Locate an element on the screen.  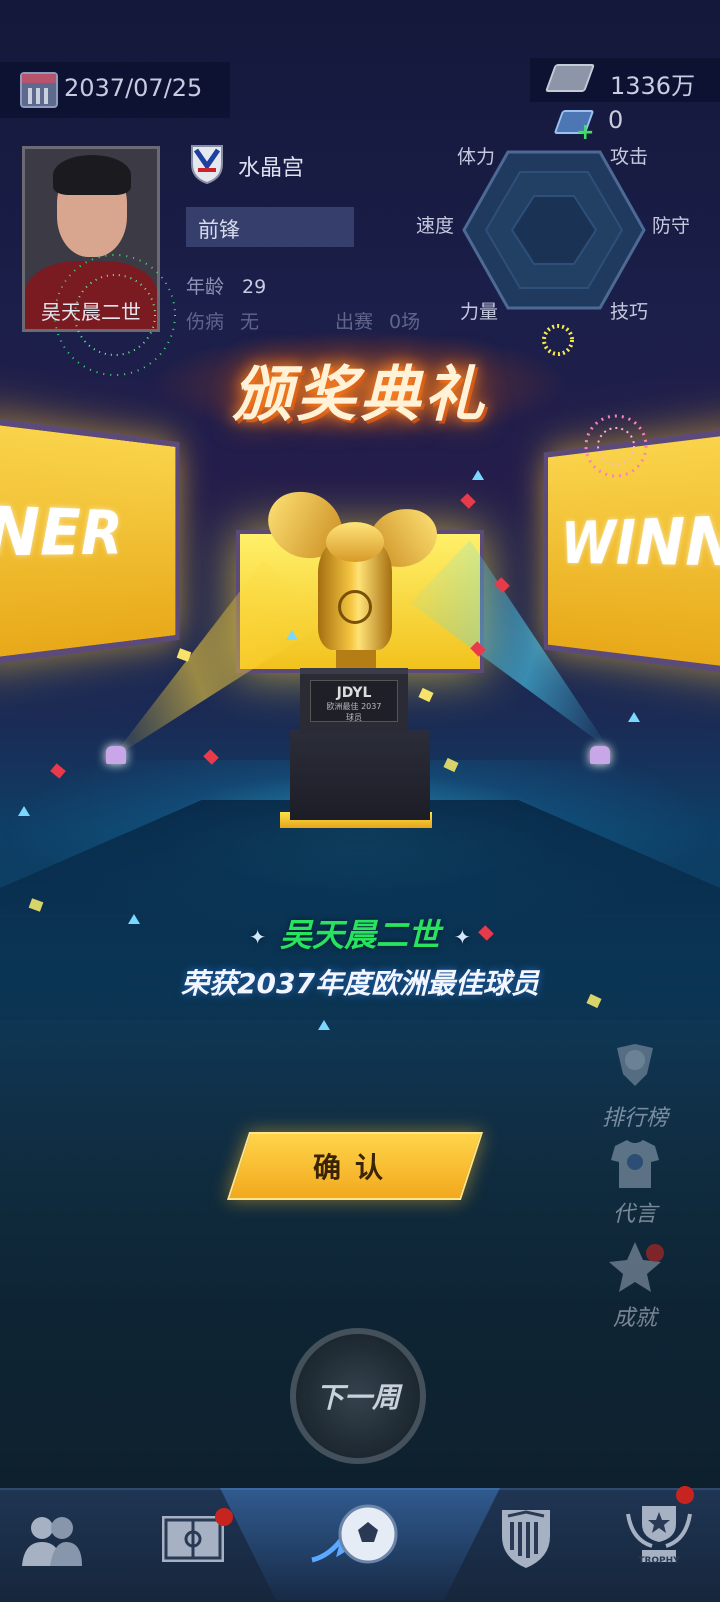
achievement-badge is located at coordinates (655, 1253).